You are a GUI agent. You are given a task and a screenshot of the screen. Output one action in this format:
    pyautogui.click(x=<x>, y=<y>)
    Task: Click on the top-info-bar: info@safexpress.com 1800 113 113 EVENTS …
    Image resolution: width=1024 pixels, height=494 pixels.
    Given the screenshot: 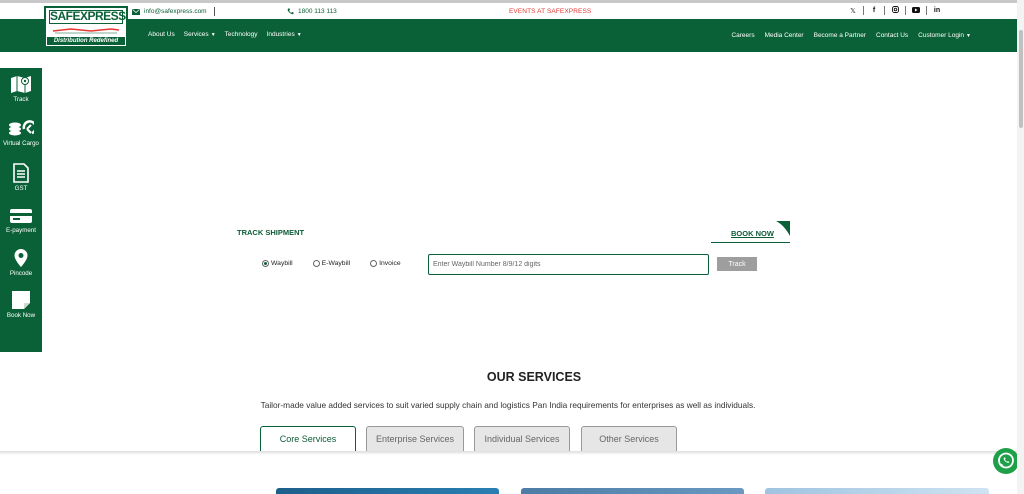 What is the action you would take?
    pyautogui.click(x=508, y=9)
    